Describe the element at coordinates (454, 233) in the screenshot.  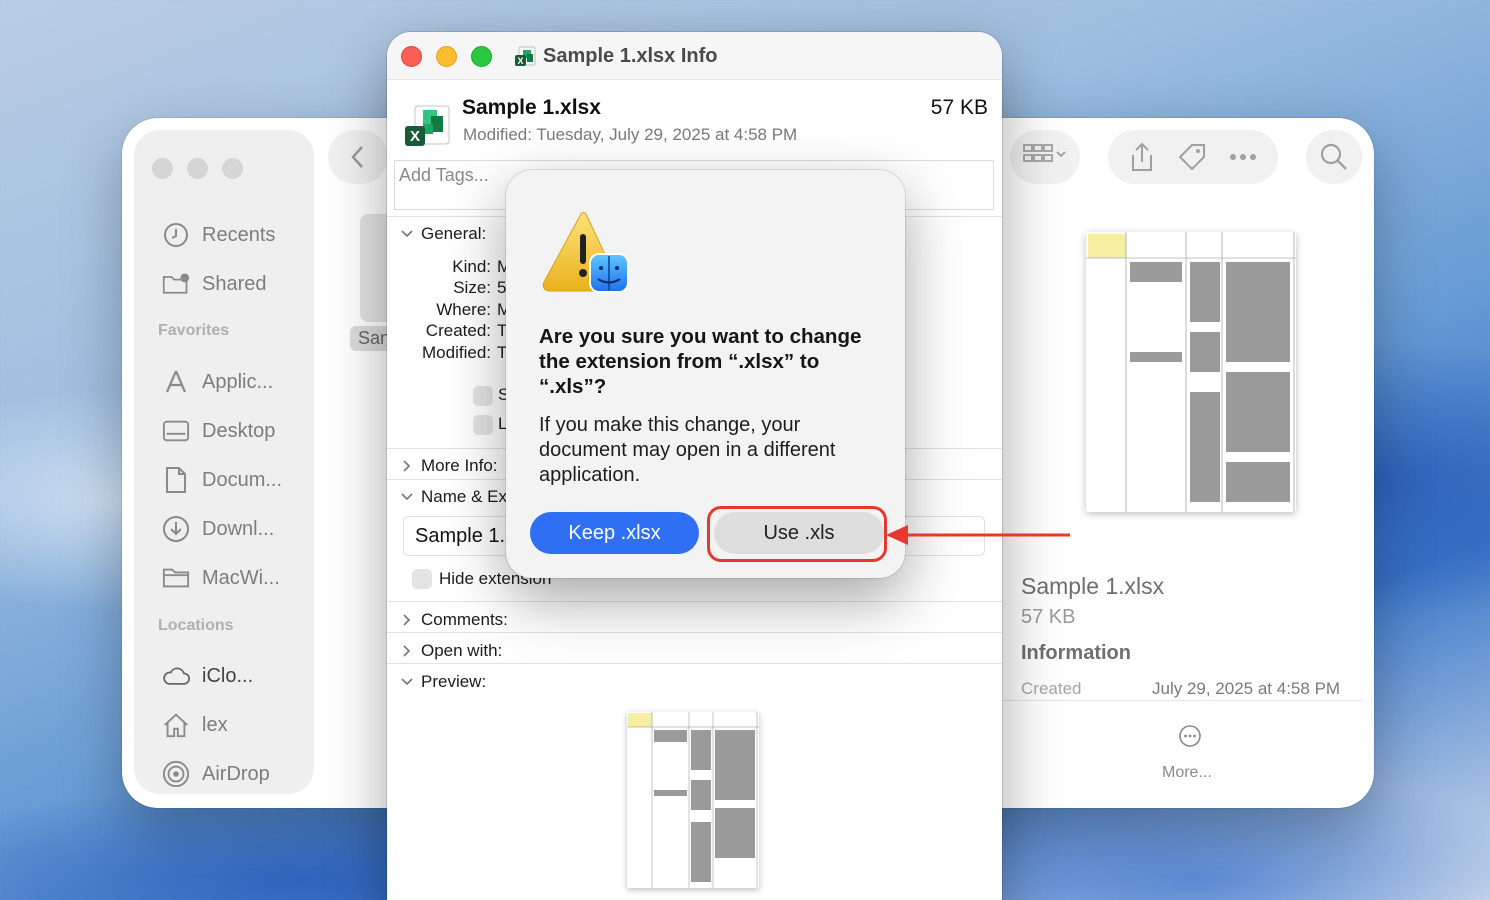
I see `section-general-label: General:` at that location.